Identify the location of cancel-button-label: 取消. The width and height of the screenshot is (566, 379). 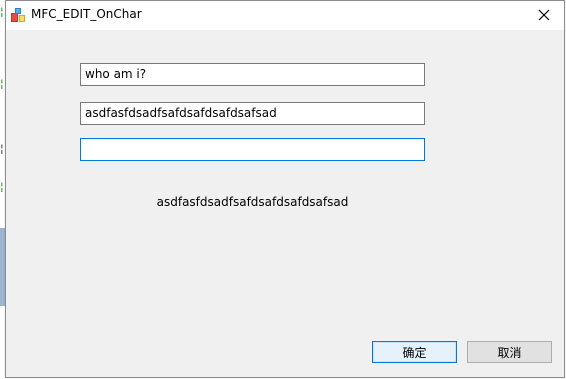
(509, 352).